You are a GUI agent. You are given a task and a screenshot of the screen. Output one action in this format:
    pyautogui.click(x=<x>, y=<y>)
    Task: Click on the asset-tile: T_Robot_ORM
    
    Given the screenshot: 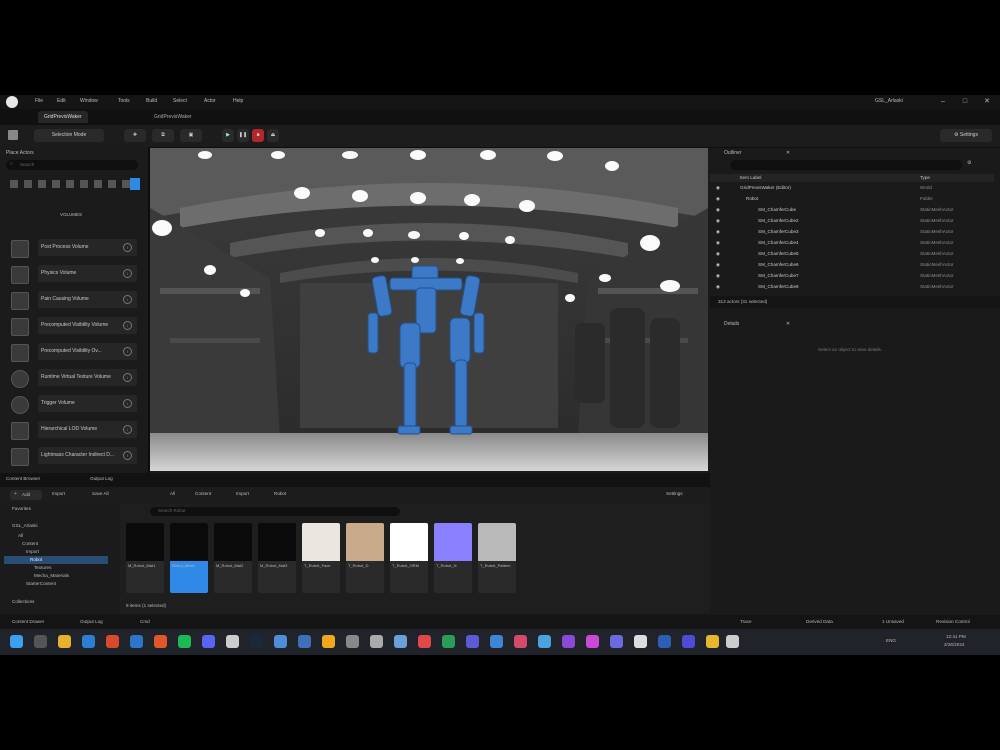 What is the action you would take?
    pyautogui.click(x=409, y=558)
    